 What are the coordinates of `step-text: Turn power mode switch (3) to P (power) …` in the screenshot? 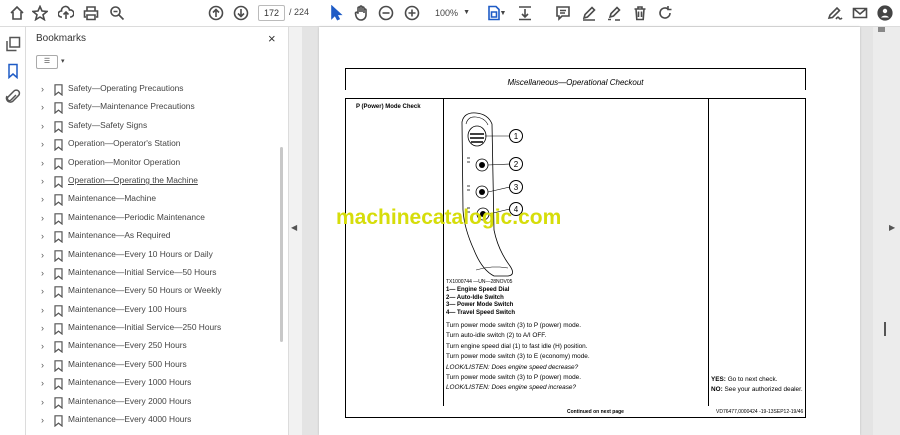 It's located at (513, 378).